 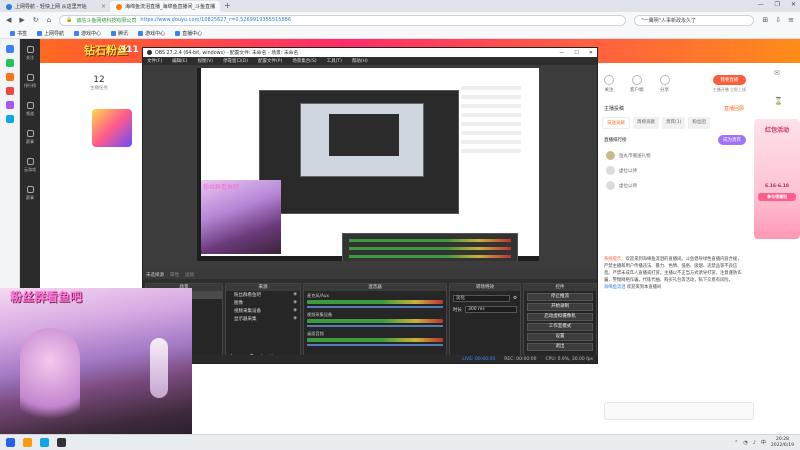 What do you see at coordinates (263, 311) in the screenshot?
I see `source-item: 视频采集设备 ◉` at bounding box center [263, 311].